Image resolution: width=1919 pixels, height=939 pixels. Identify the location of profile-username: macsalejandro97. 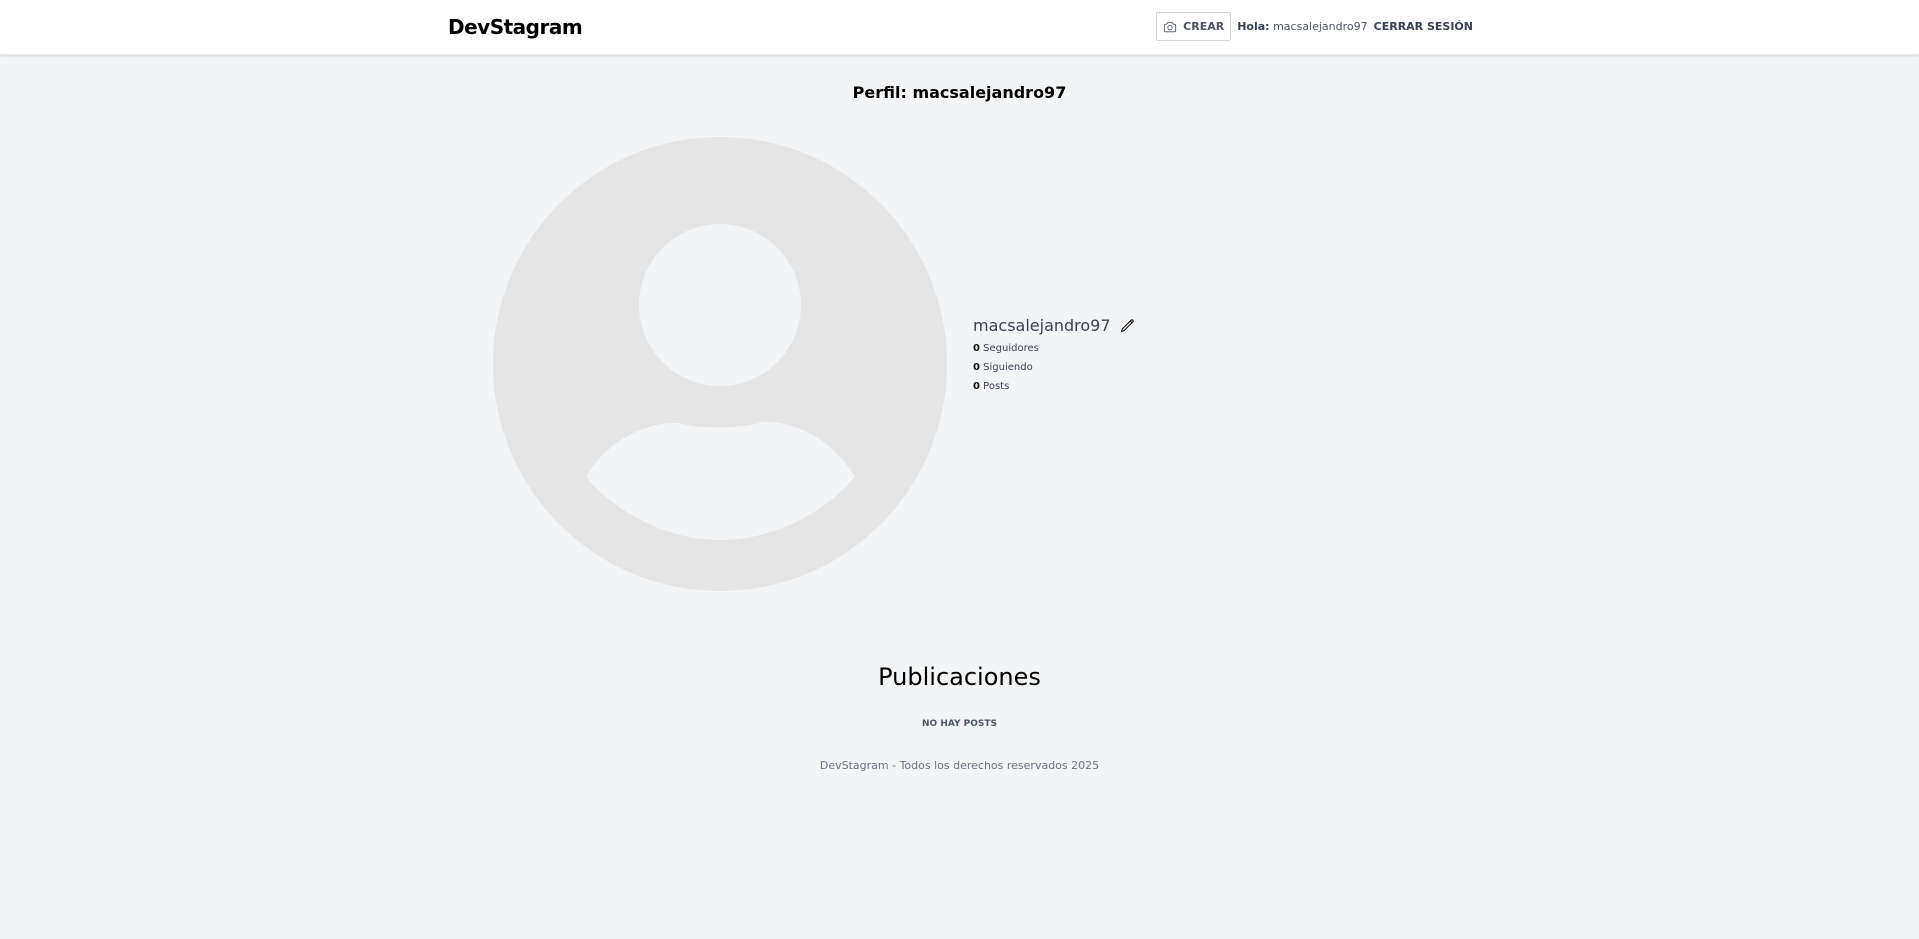
(1042, 325).